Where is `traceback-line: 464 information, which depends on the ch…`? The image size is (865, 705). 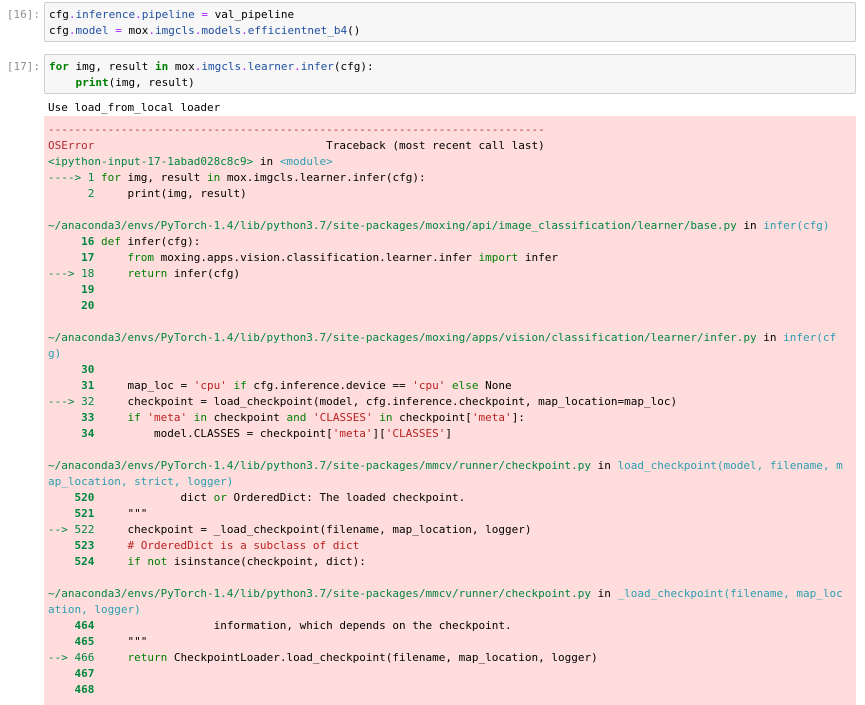 traceback-line: 464 information, which depends on the ch… is located at coordinates (280, 625).